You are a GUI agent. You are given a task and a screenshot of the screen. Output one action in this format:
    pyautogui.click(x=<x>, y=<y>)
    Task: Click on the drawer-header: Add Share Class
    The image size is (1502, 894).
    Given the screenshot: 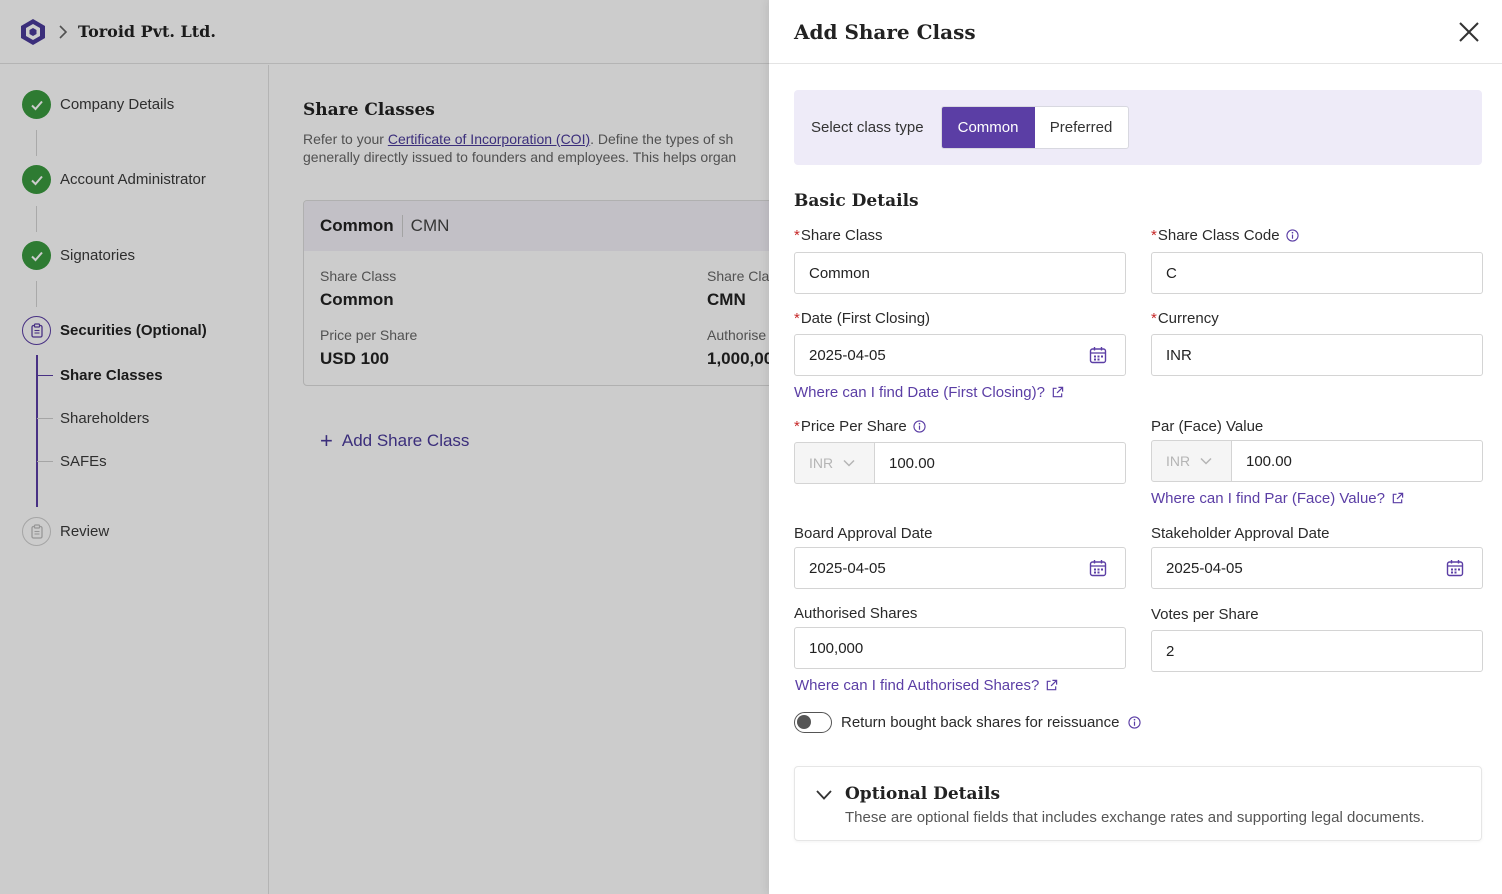 What is the action you would take?
    pyautogui.click(x=1135, y=32)
    